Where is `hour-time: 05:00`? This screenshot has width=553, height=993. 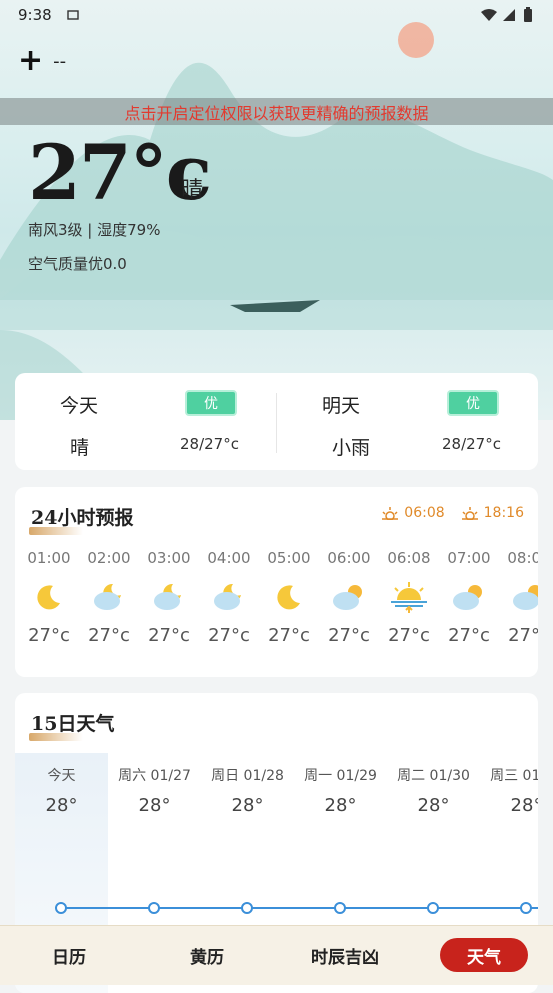 hour-time: 05:00 is located at coordinates (289, 558).